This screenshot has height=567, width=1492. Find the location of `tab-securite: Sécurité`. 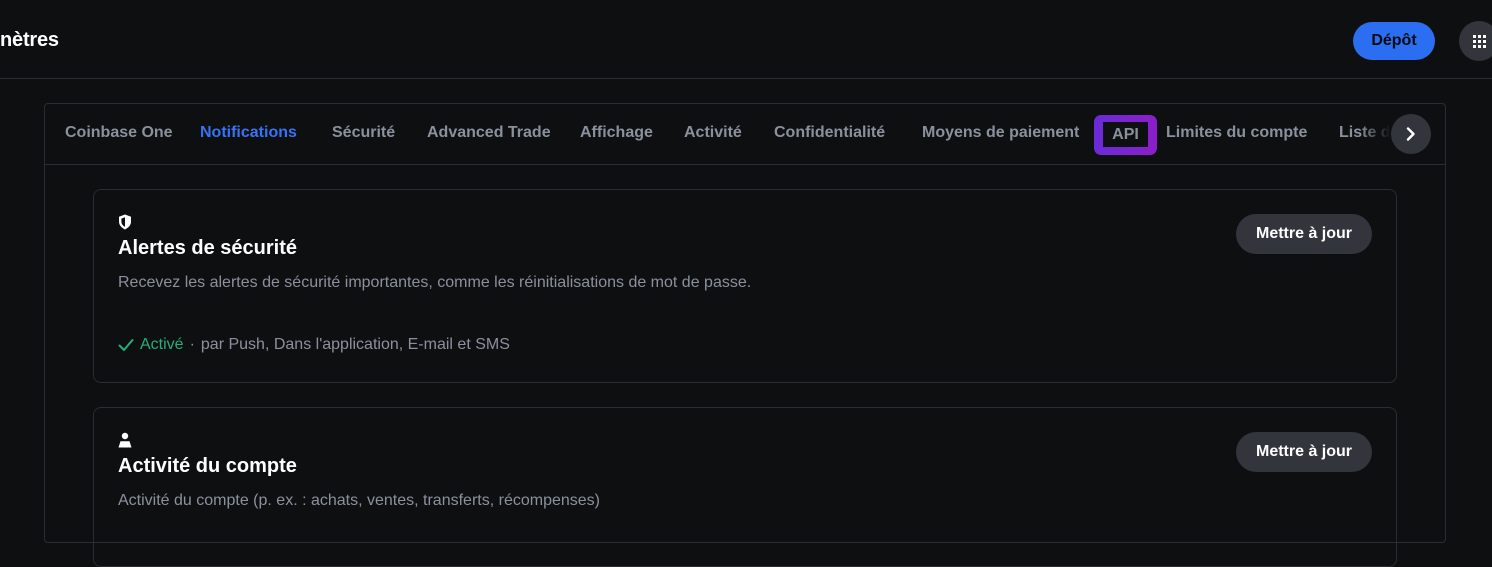

tab-securite: Sécurité is located at coordinates (363, 133).